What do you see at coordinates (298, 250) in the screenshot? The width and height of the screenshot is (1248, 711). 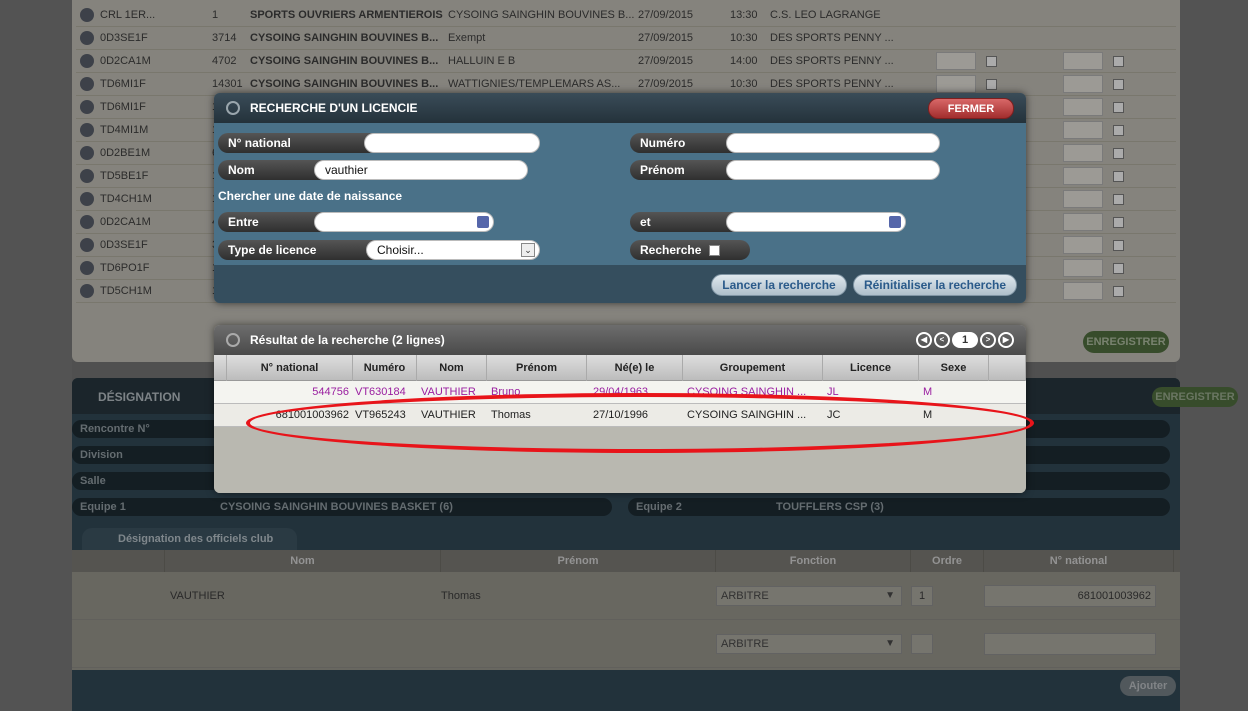 I see `license-type-label: Type de licence` at bounding box center [298, 250].